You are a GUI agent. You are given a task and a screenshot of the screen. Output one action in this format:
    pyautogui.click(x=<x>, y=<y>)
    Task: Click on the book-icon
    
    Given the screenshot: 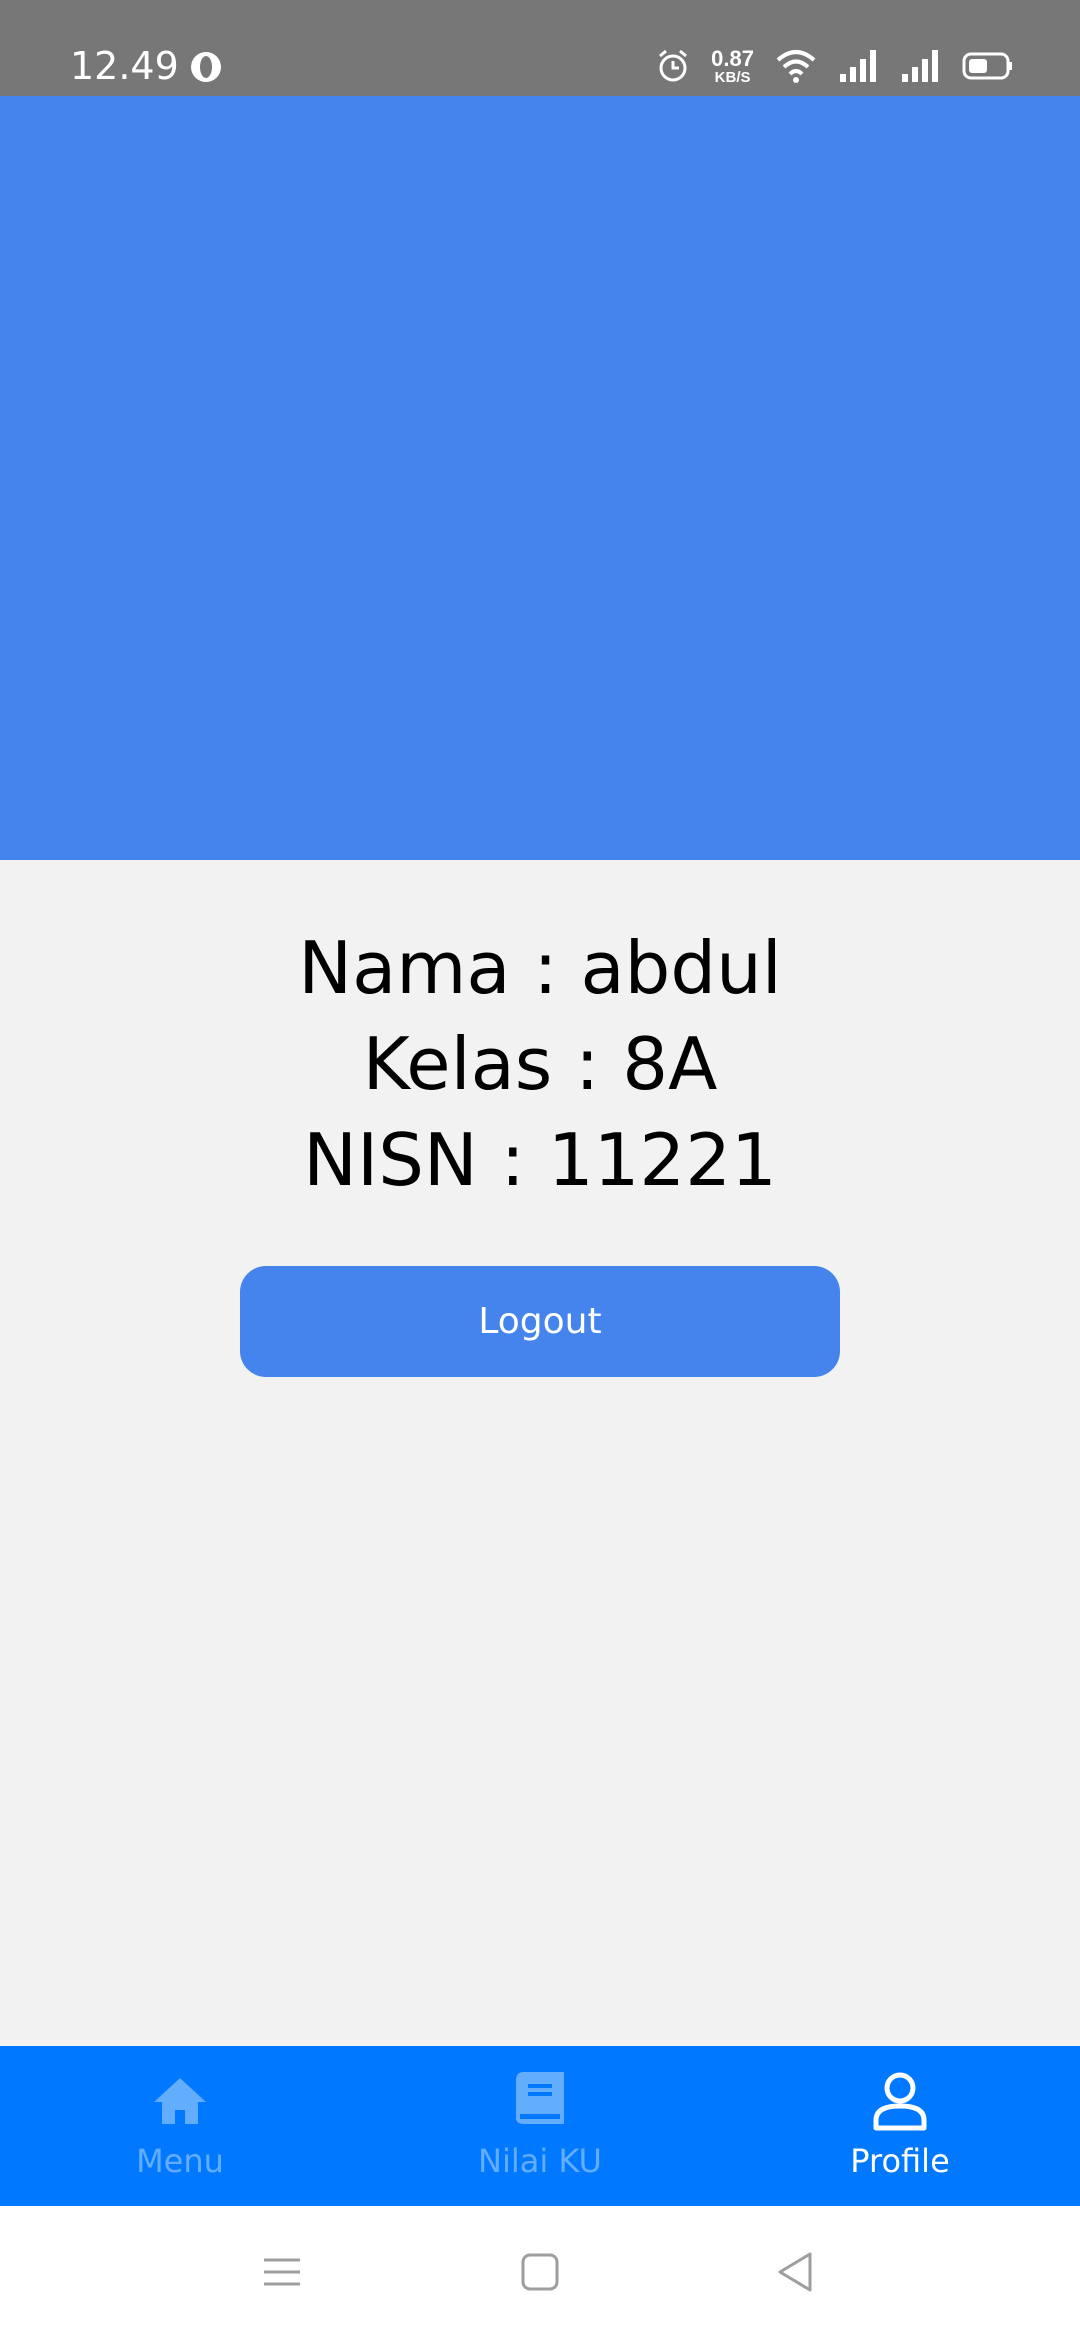 What is the action you would take?
    pyautogui.click(x=540, y=2098)
    